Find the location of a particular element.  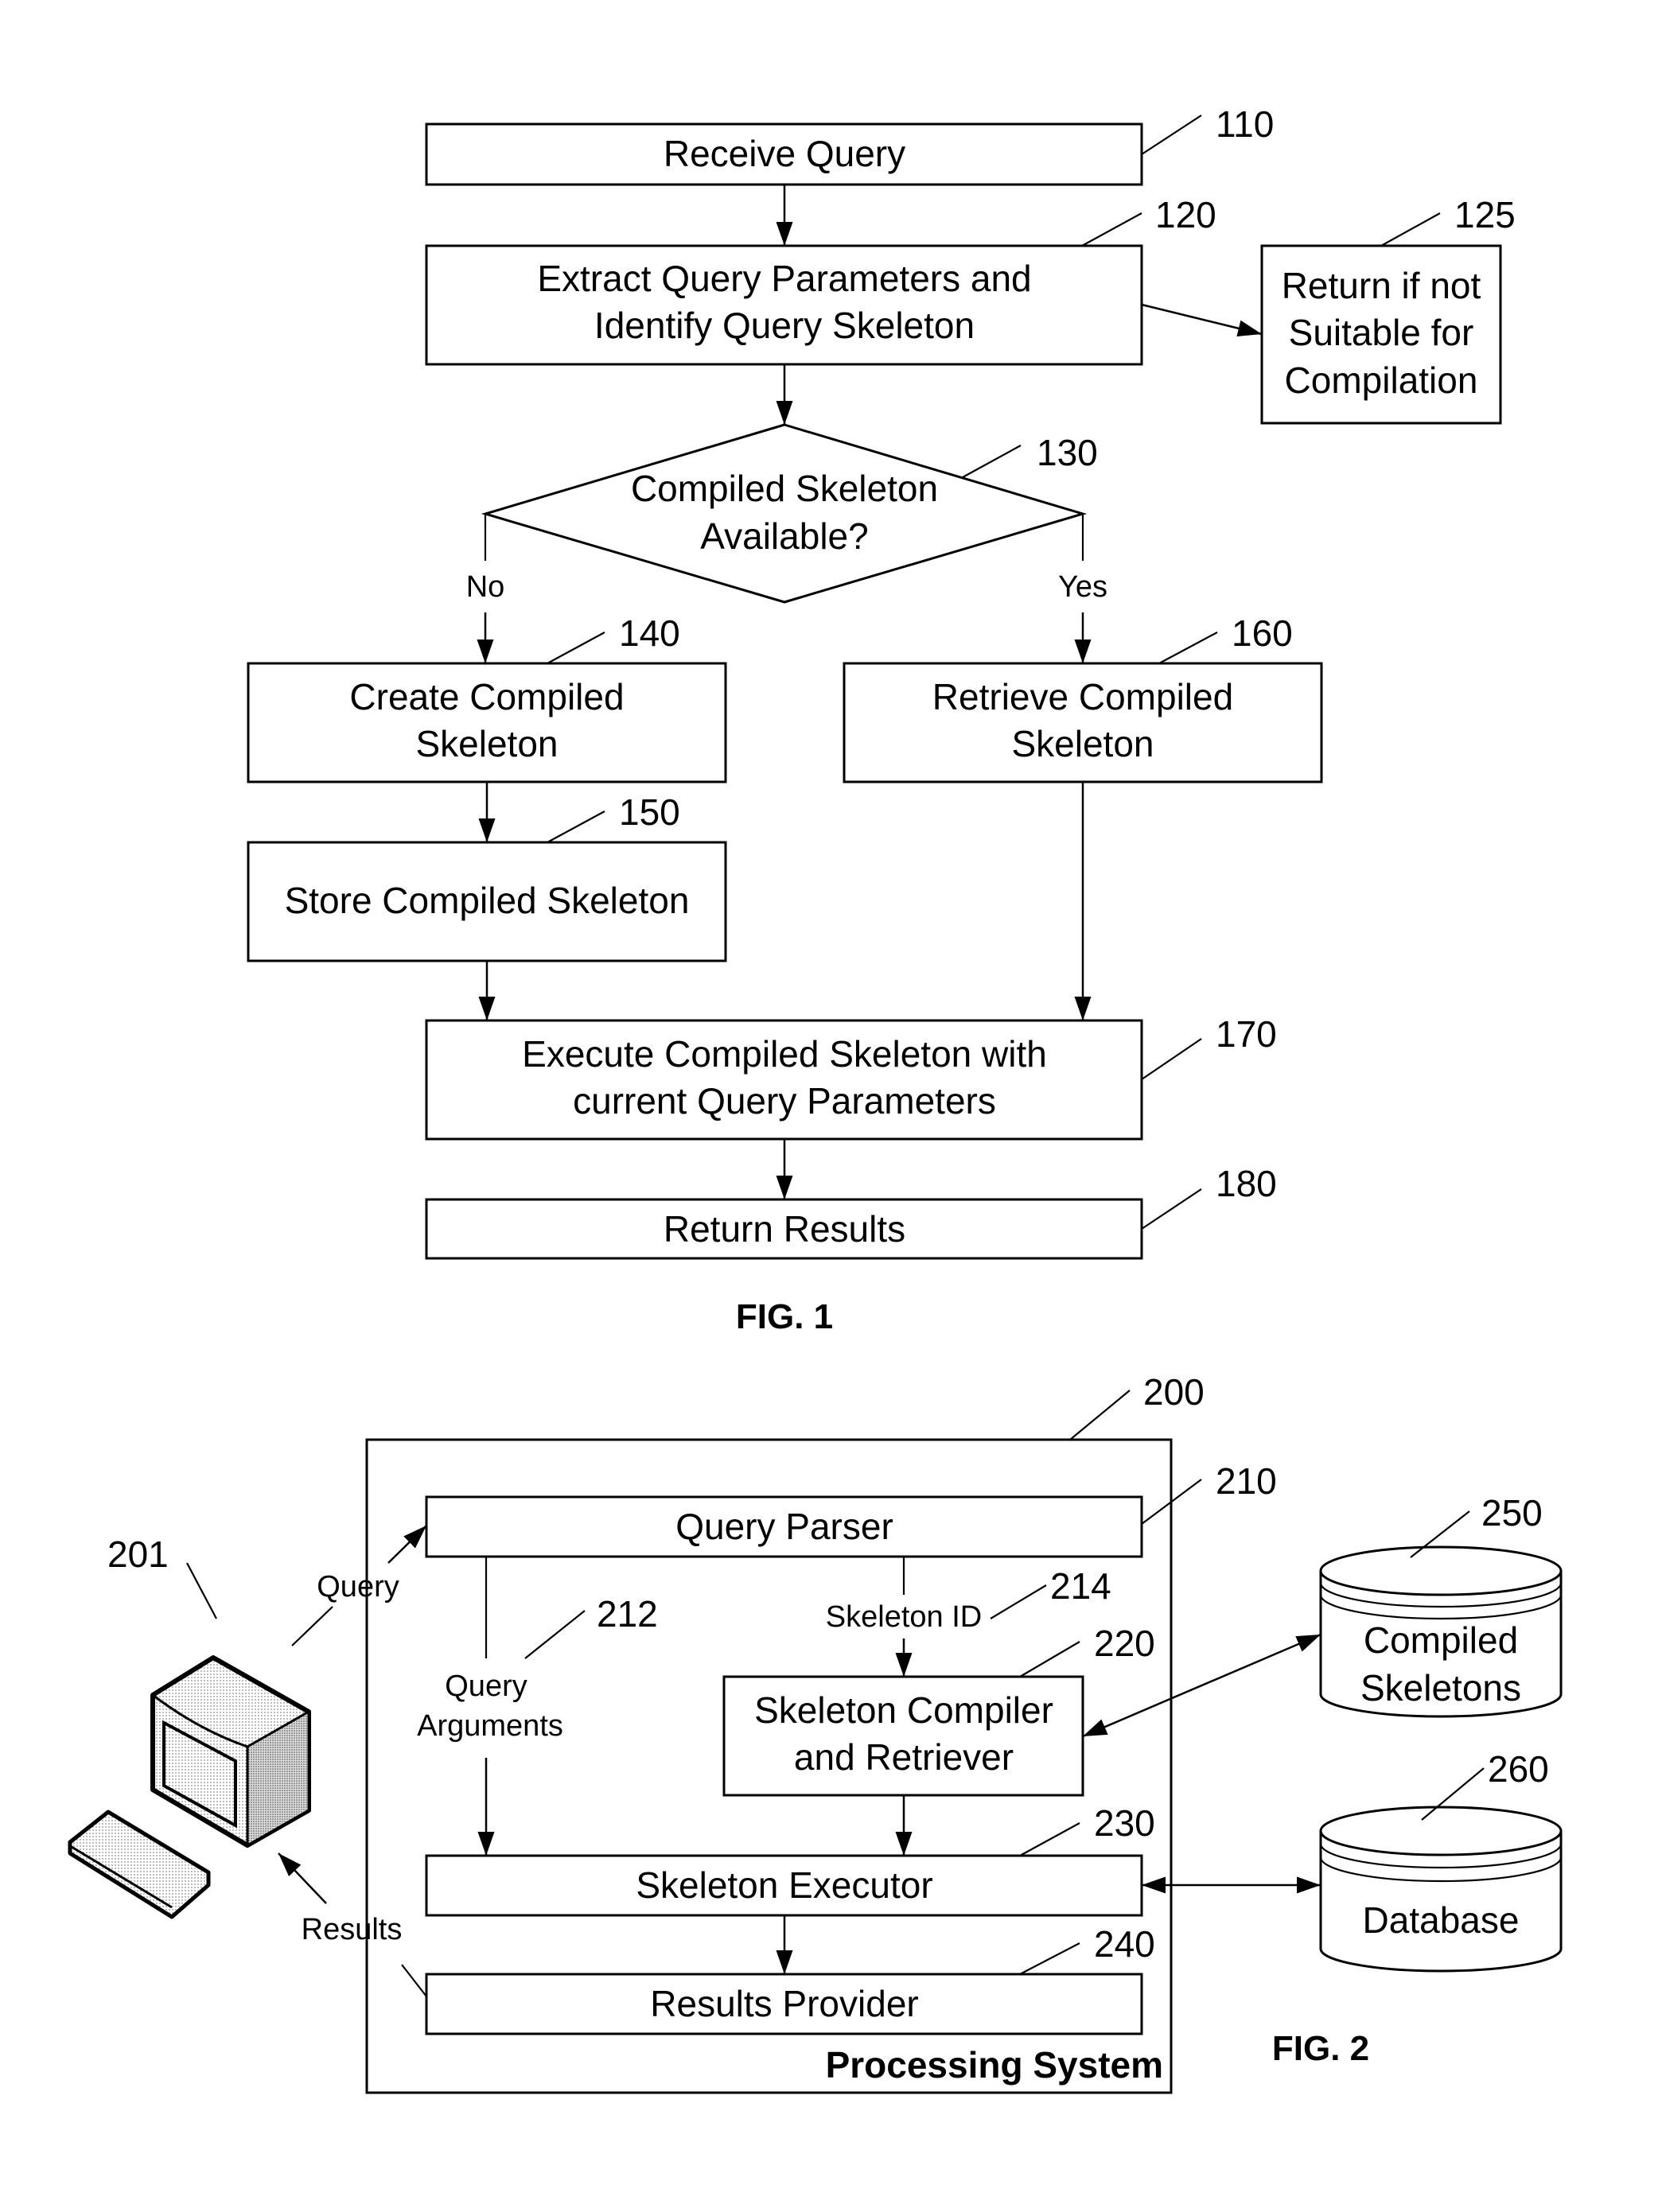

decision-130-line1: Compiled Skeleton is located at coordinates (785, 488).